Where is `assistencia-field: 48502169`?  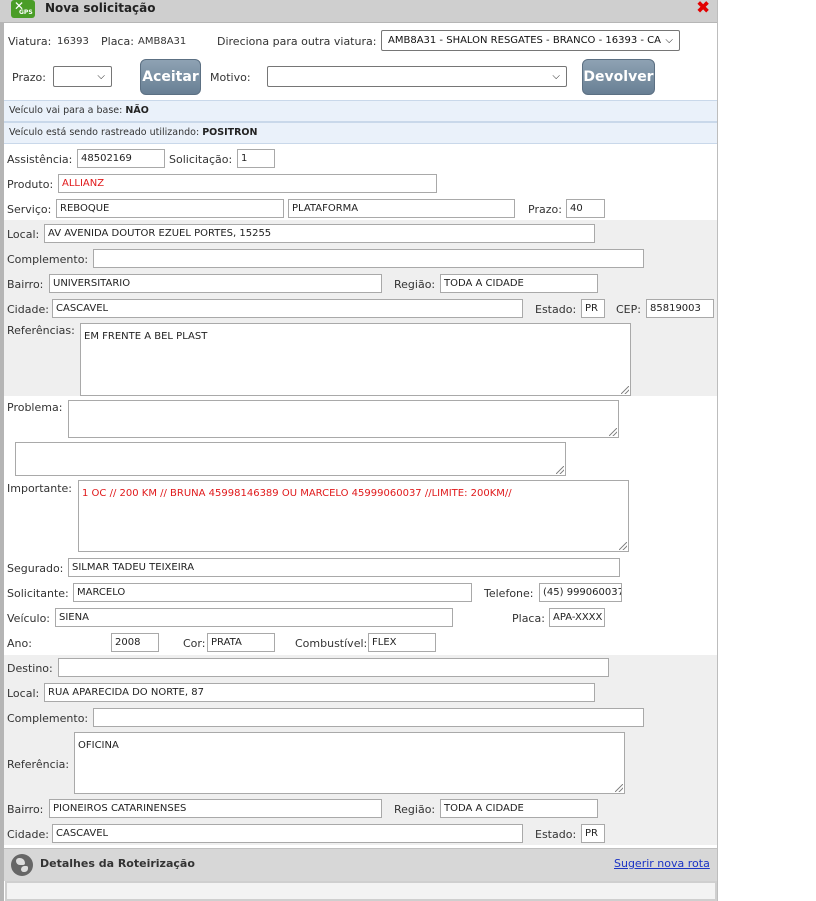
assistencia-field: 48502169 is located at coordinates (121, 158).